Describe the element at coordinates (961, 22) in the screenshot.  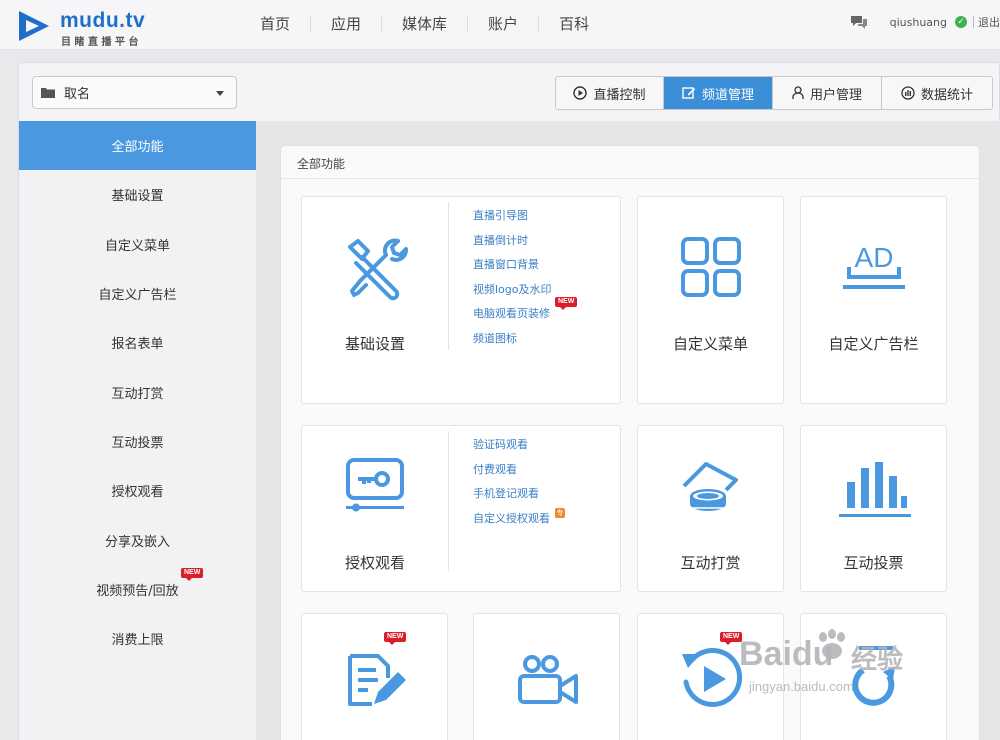
I see `verified-icon: ✓` at that location.